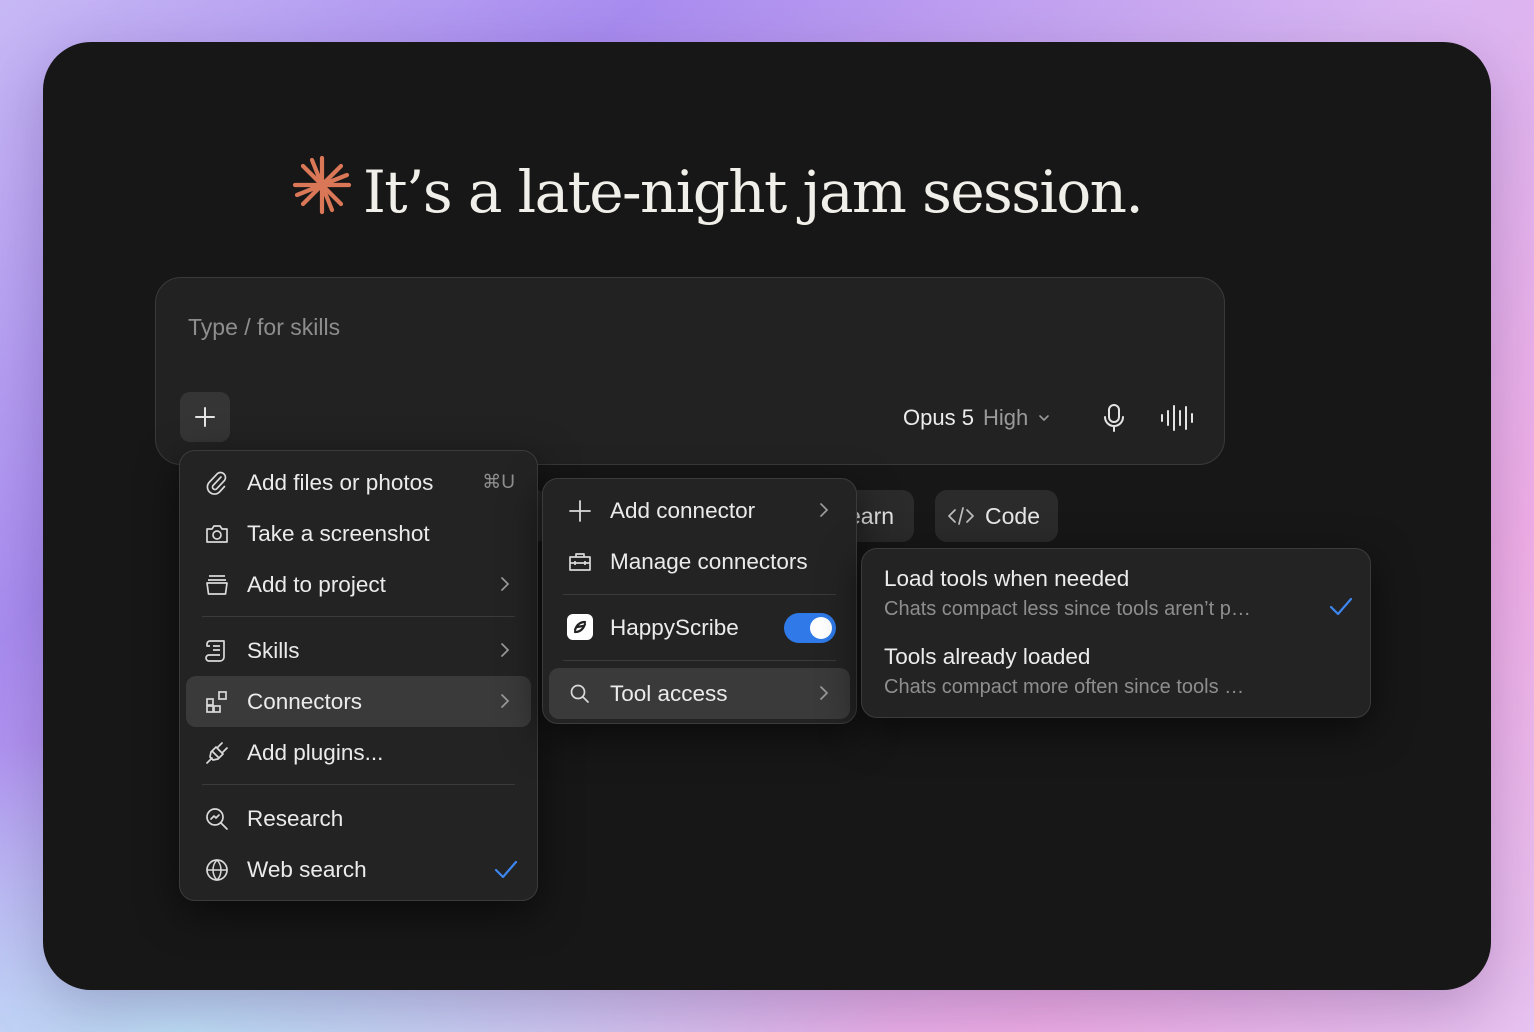 Image resolution: width=1534 pixels, height=1032 pixels. I want to click on add-attachment-button, so click(205, 417).